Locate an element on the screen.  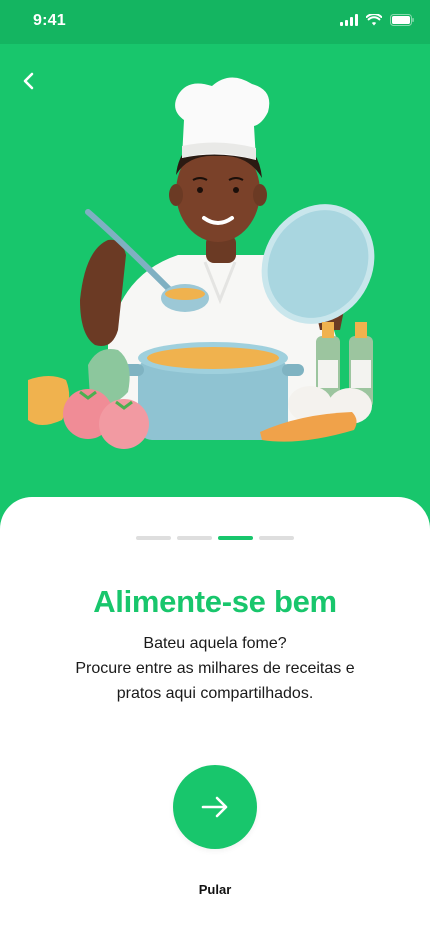
status-bar: 9:41 is located at coordinates (215, 22).